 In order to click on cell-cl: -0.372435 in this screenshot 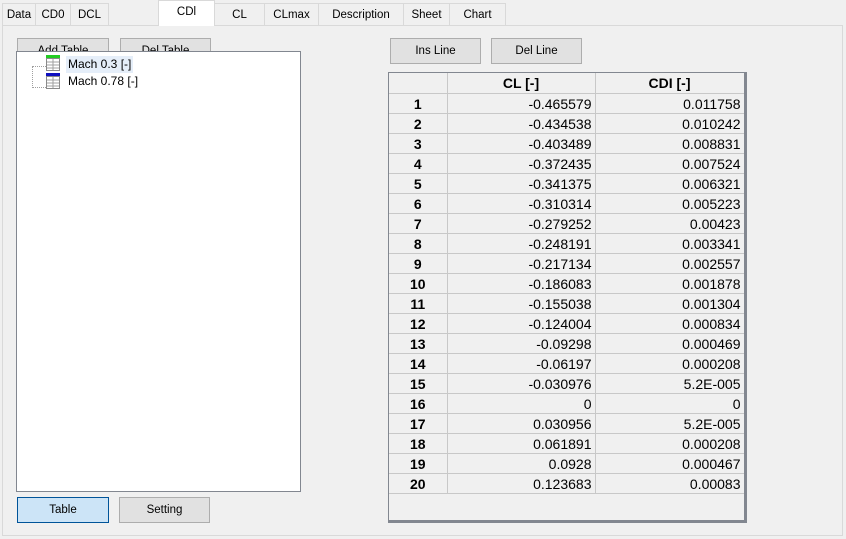, I will do `click(521, 163)`.